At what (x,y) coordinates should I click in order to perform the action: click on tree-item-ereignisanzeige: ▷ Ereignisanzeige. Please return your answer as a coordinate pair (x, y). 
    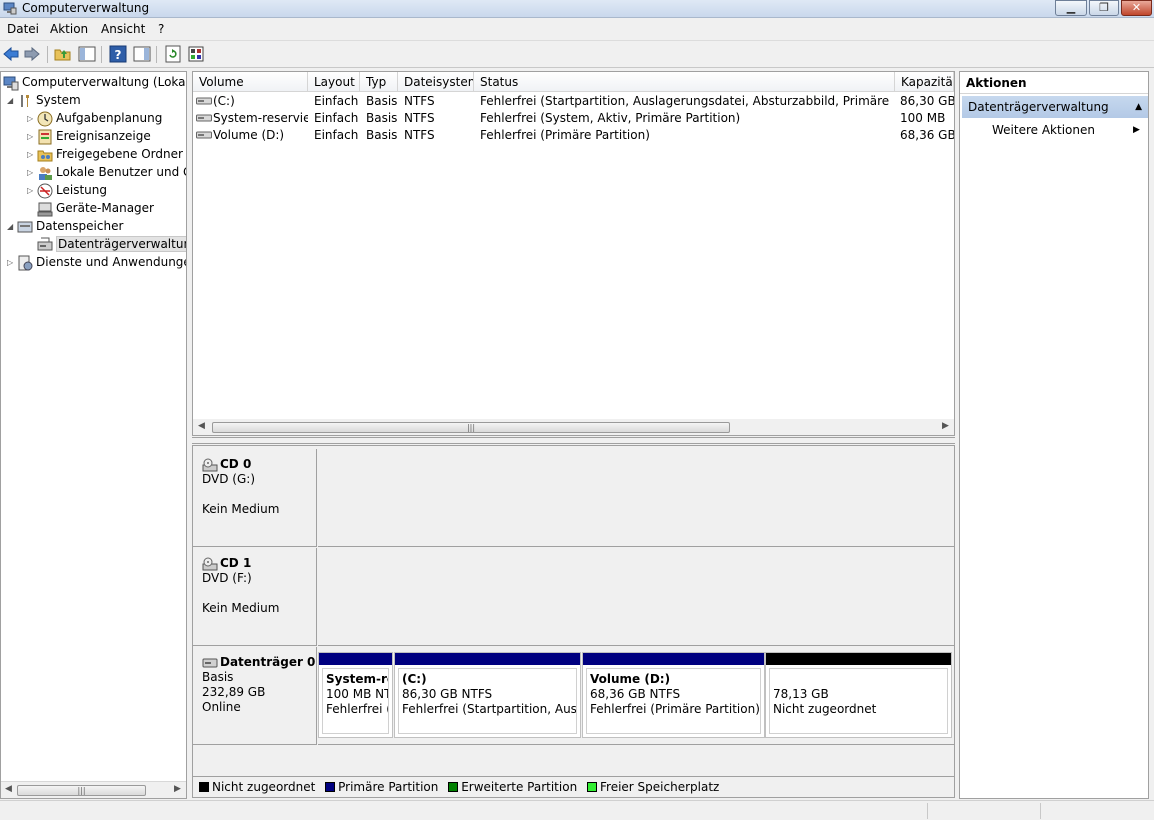
    Looking at the image, I should click on (89, 136).